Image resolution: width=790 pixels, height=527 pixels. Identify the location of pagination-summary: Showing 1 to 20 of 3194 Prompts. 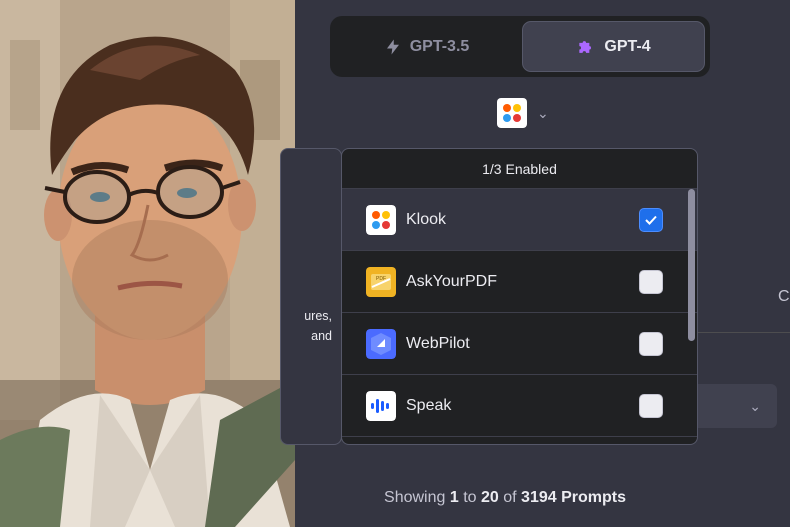
(505, 498).